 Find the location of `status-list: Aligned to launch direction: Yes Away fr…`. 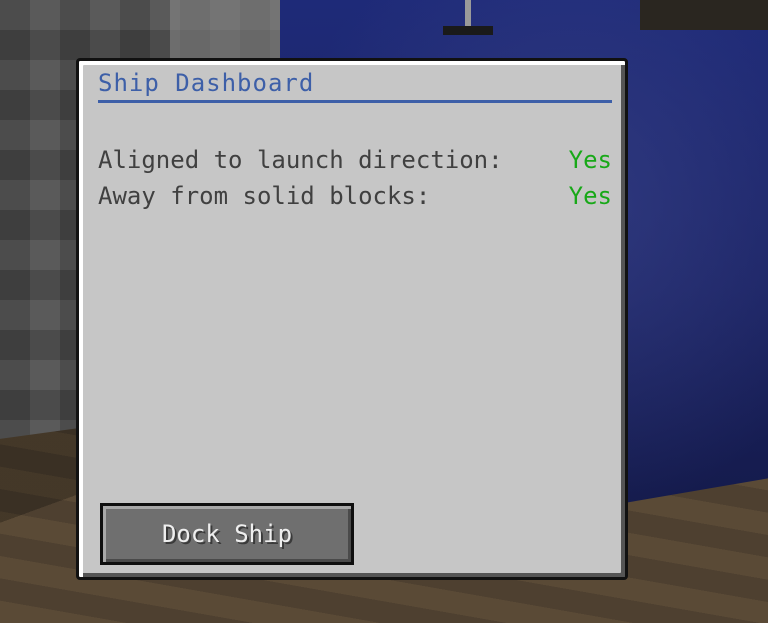

status-list: Aligned to launch direction: Yes Away fr… is located at coordinates (355, 179).